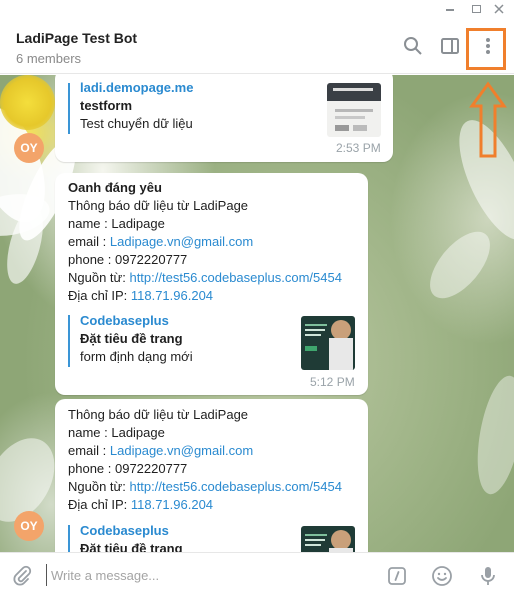 This screenshot has height=597, width=514. What do you see at coordinates (136, 87) in the screenshot?
I see `preview-site: ladi.demopage.me` at bounding box center [136, 87].